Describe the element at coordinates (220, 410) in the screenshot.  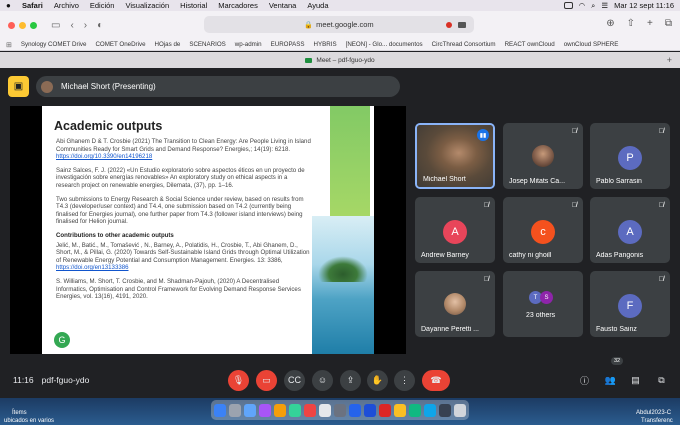
I see `finder-icon` at that location.